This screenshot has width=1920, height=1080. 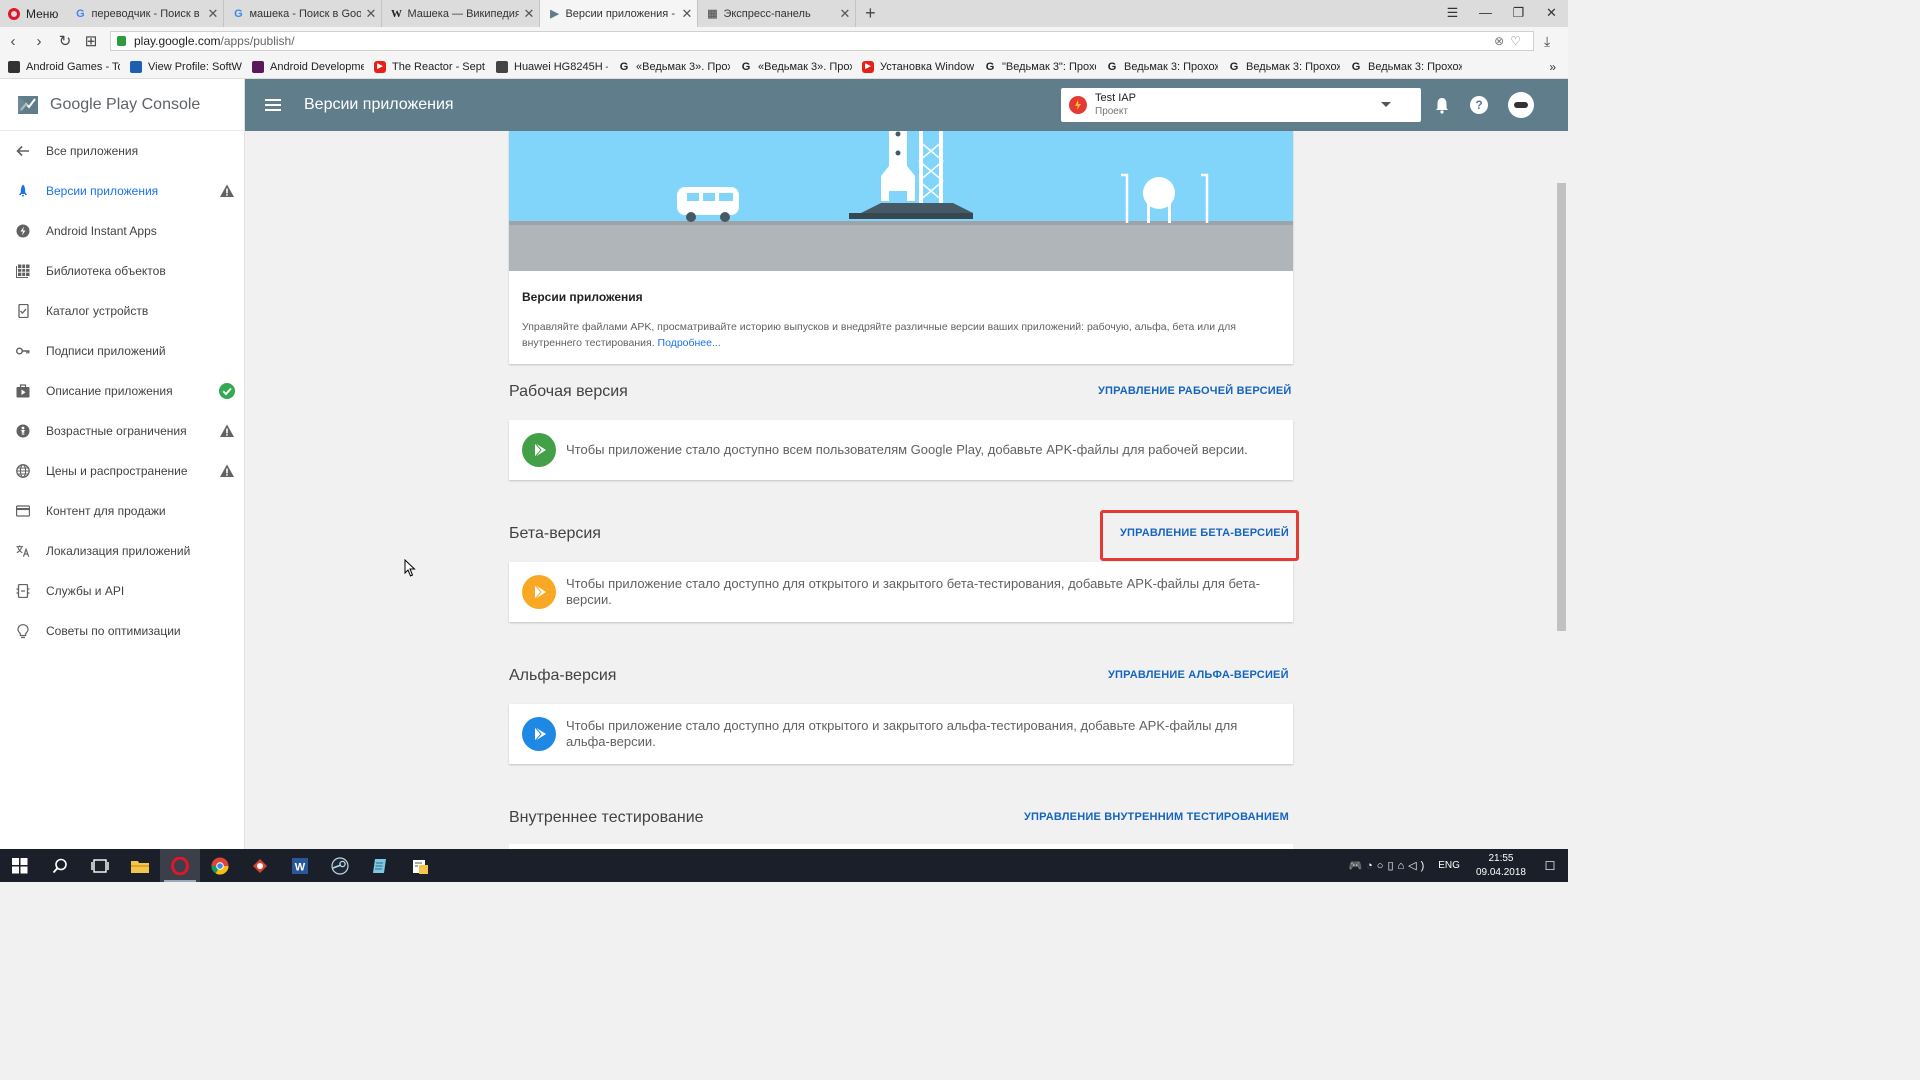 What do you see at coordinates (1204, 533) in the screenshot?
I see `manage-beta-button: УПРАВЛЕНИЕ БЕТА-ВЕРСИЕЙ` at bounding box center [1204, 533].